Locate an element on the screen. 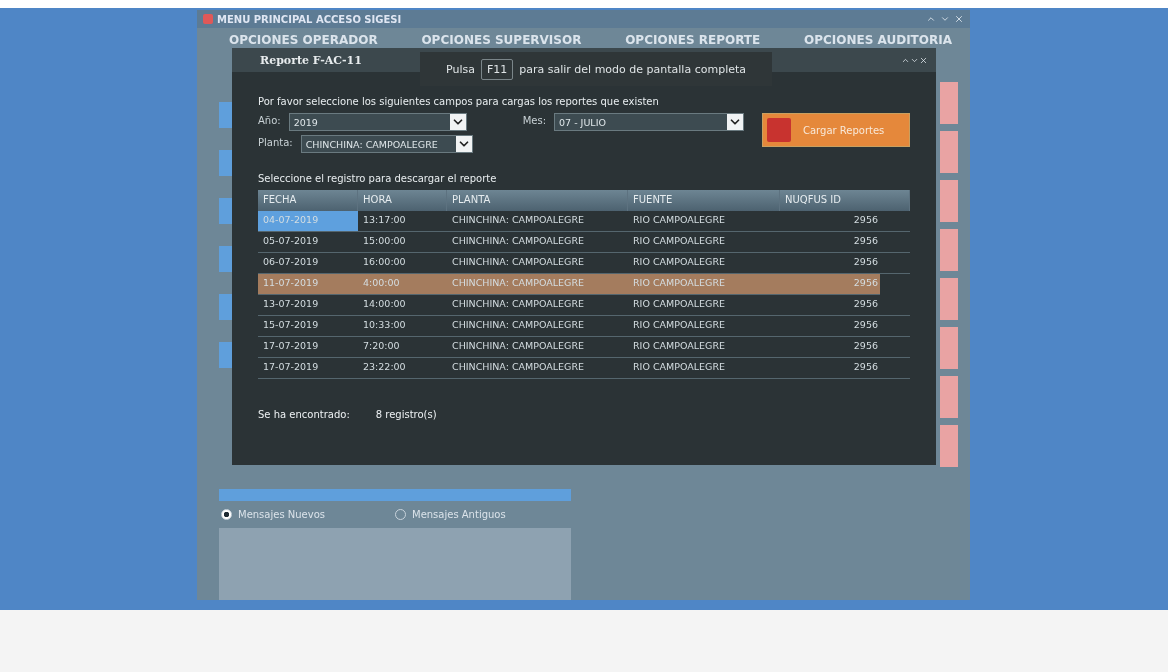  key-label: F11 is located at coordinates (497, 69).